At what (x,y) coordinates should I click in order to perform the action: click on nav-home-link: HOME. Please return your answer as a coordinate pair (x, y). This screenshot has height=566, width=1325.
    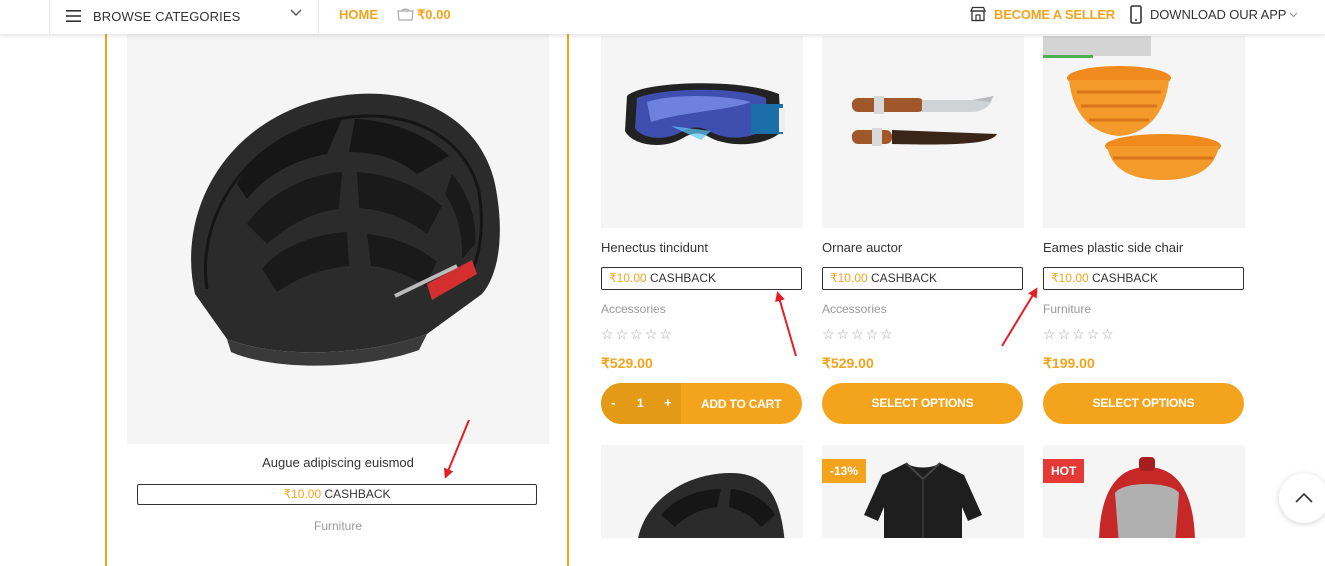
    Looking at the image, I should click on (358, 14).